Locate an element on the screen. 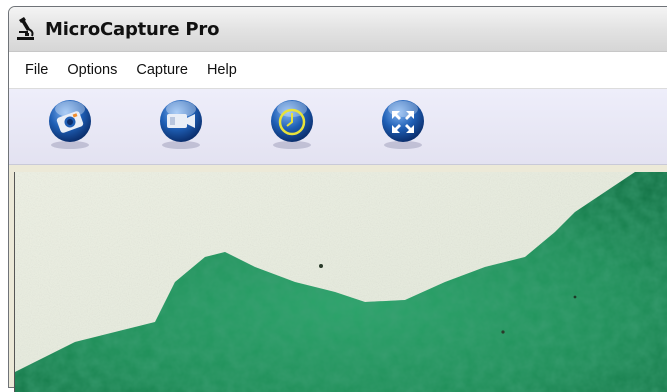 The height and width of the screenshot is (392, 667). title-bar: MicroCapture Pro is located at coordinates (338, 29).